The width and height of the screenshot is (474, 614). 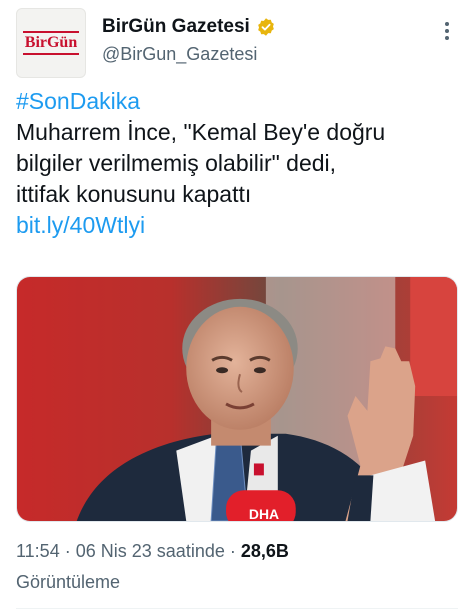 What do you see at coordinates (134, 194) in the screenshot?
I see `tweet-line-3: ittifak konusunu kapattı` at bounding box center [134, 194].